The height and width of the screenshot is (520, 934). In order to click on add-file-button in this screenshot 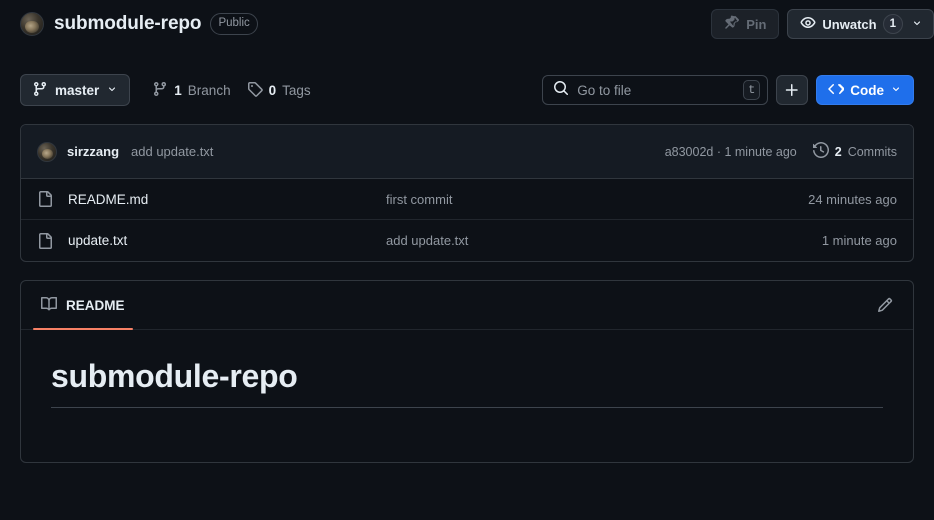, I will do `click(792, 90)`.